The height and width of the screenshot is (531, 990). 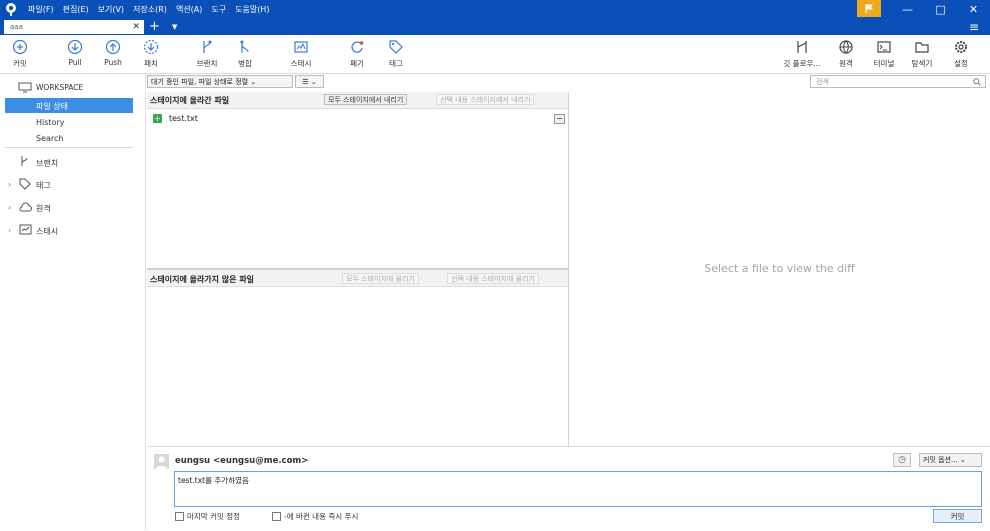 I want to click on globe-icon, so click(x=846, y=47).